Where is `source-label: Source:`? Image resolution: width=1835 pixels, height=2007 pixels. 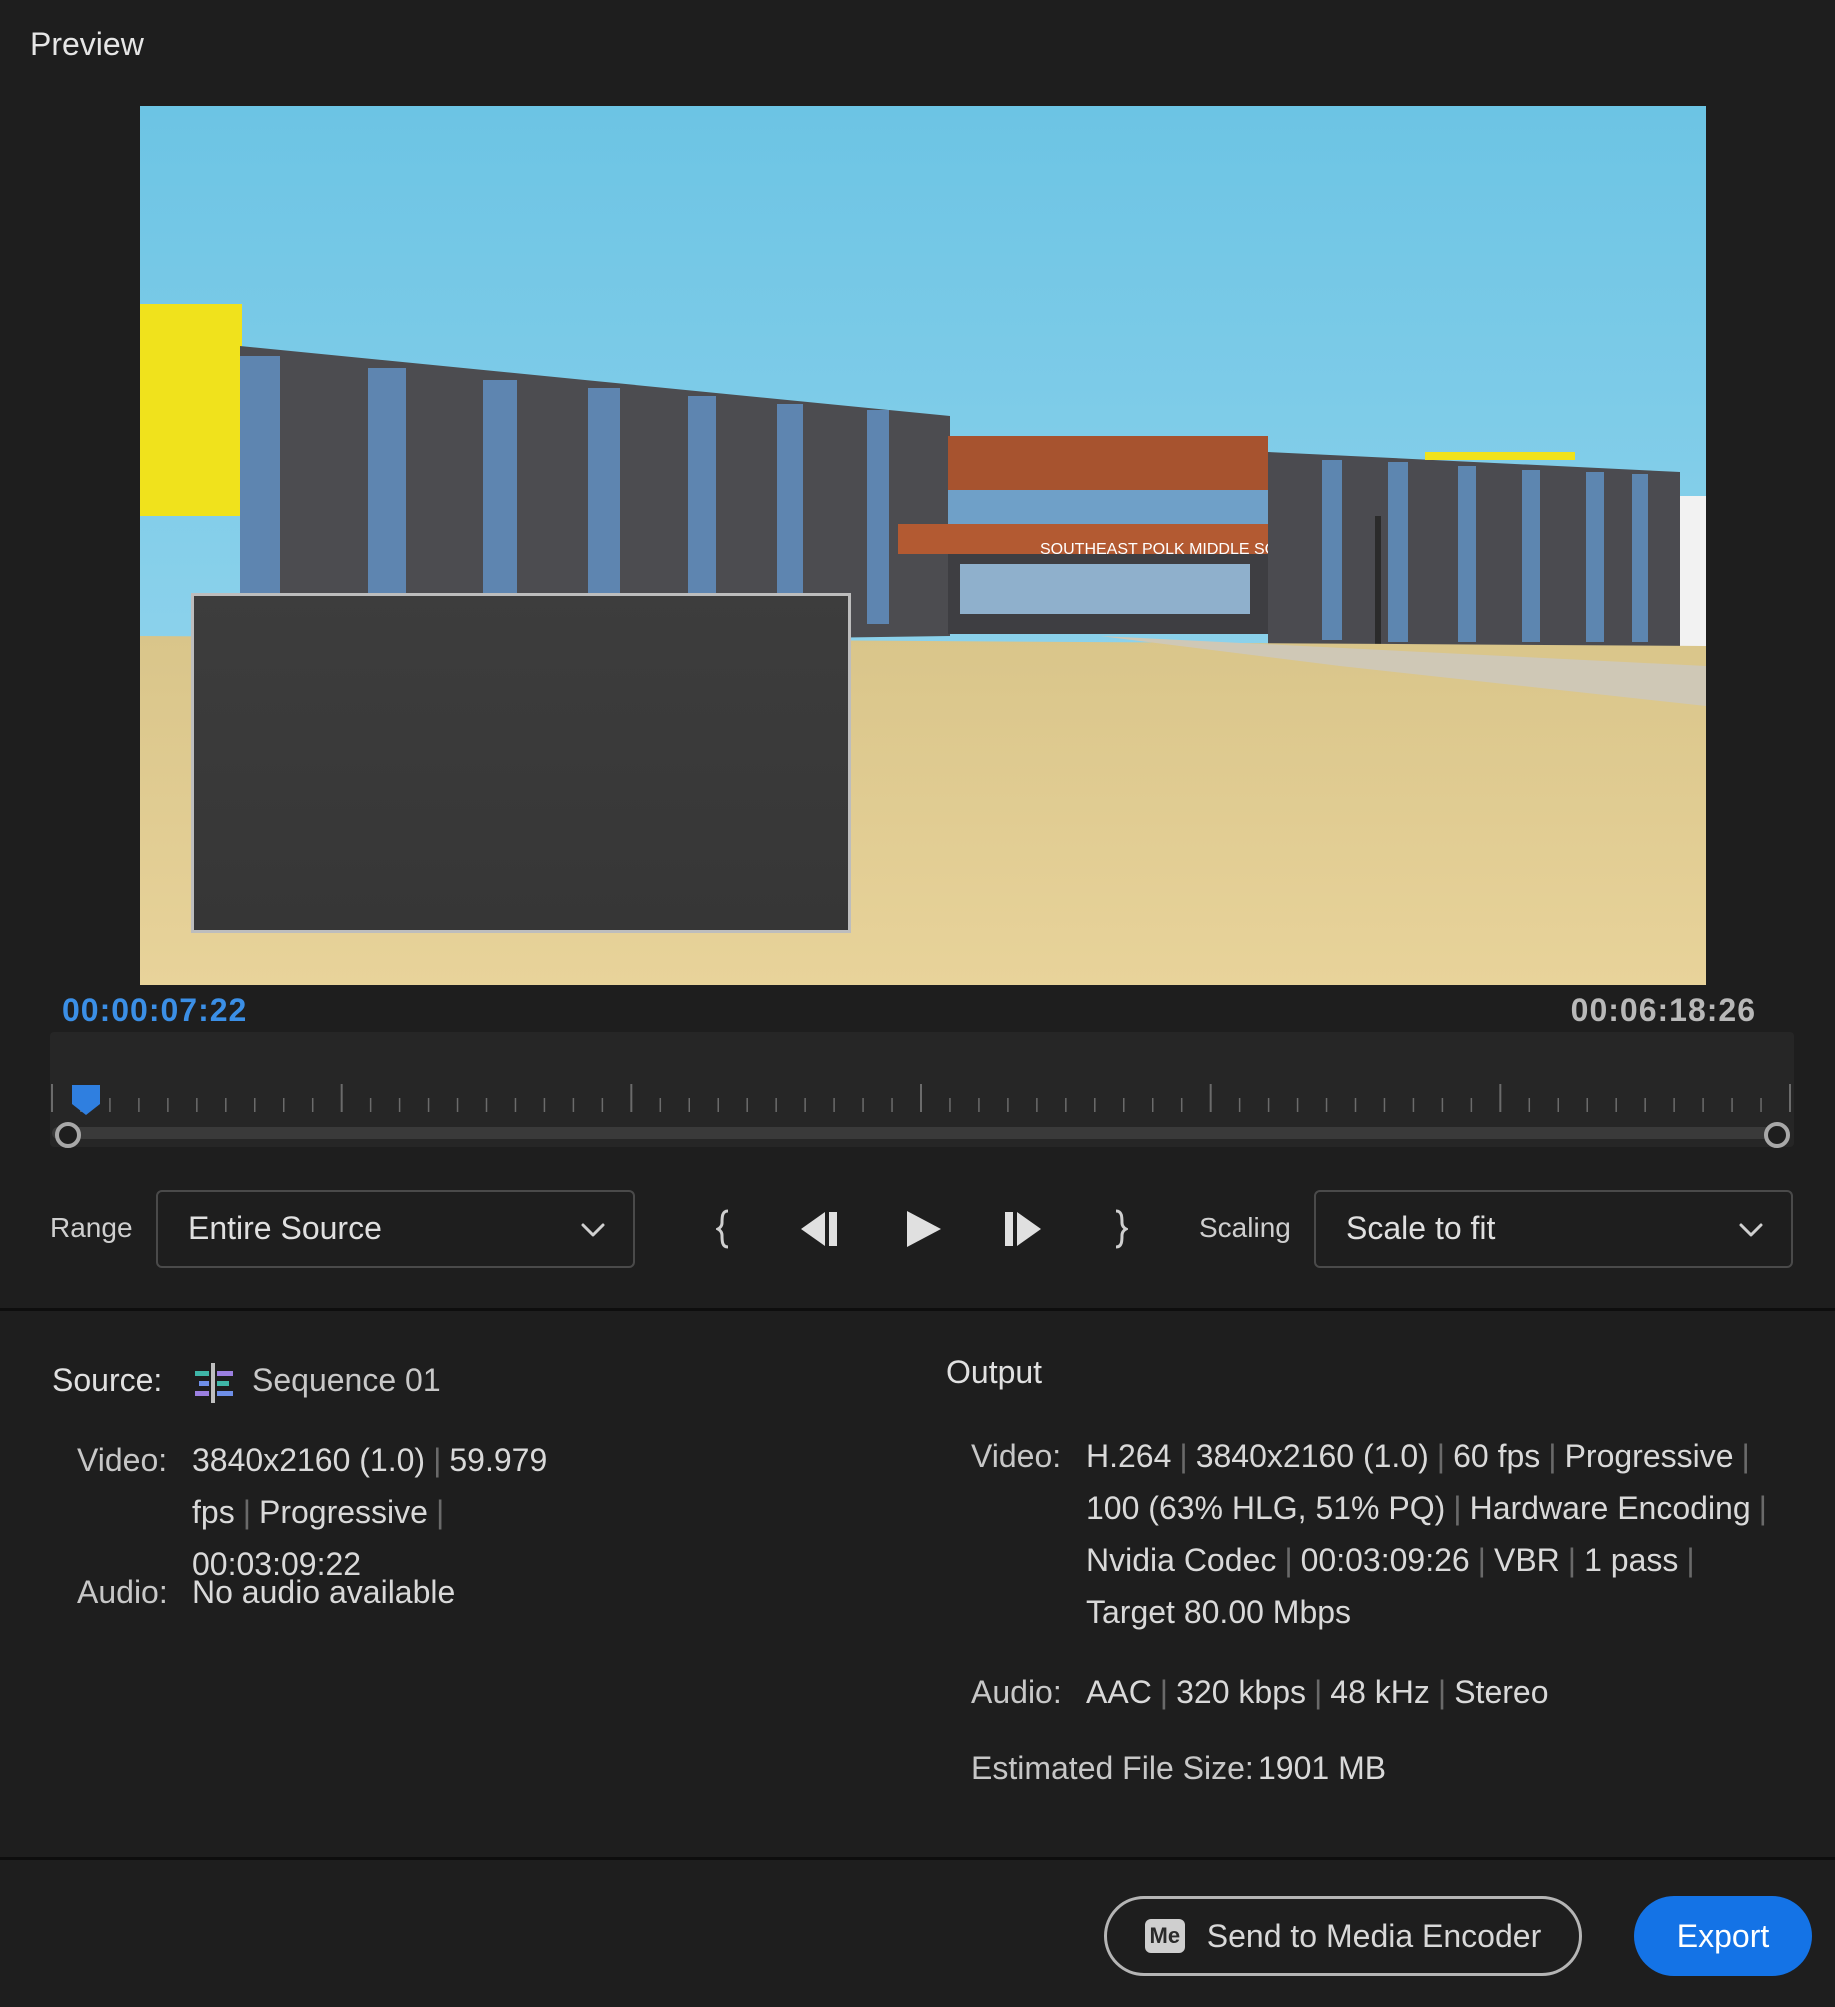
source-label: Source: is located at coordinates (107, 1380).